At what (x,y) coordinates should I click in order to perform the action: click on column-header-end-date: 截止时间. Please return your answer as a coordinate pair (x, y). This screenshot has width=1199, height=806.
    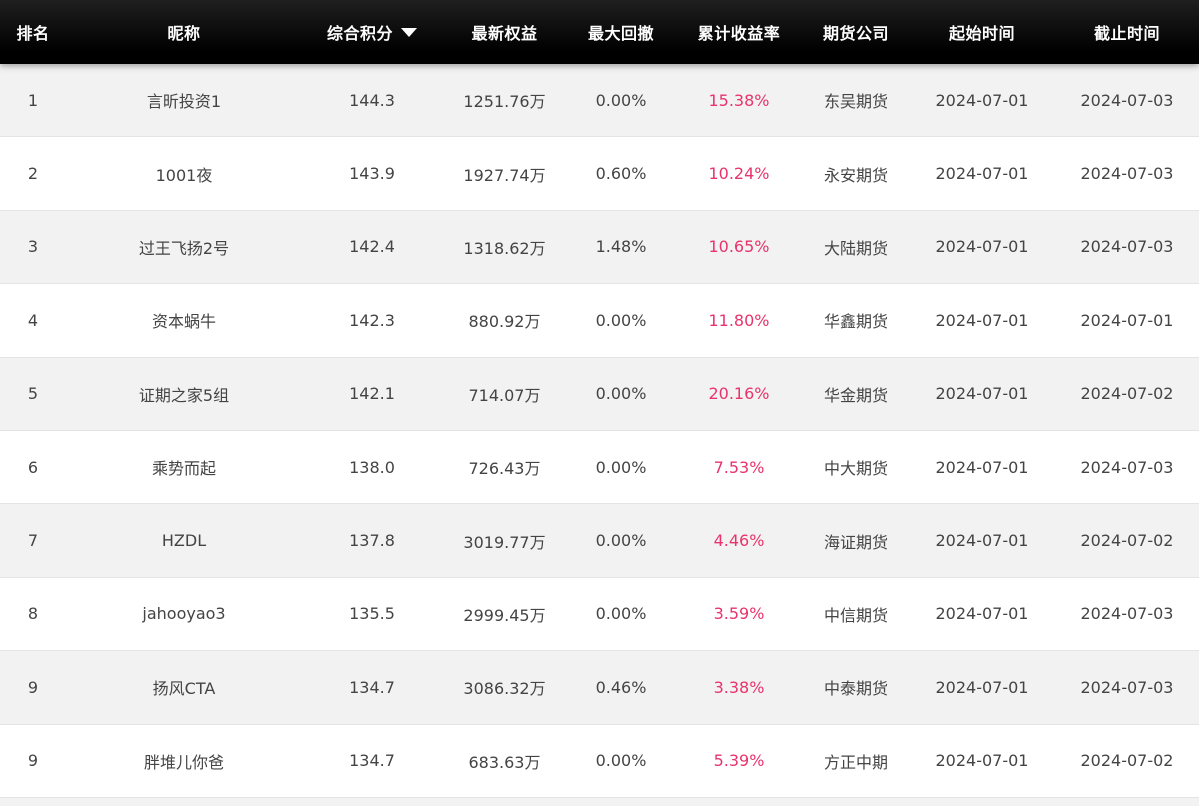
    Looking at the image, I should click on (1127, 32).